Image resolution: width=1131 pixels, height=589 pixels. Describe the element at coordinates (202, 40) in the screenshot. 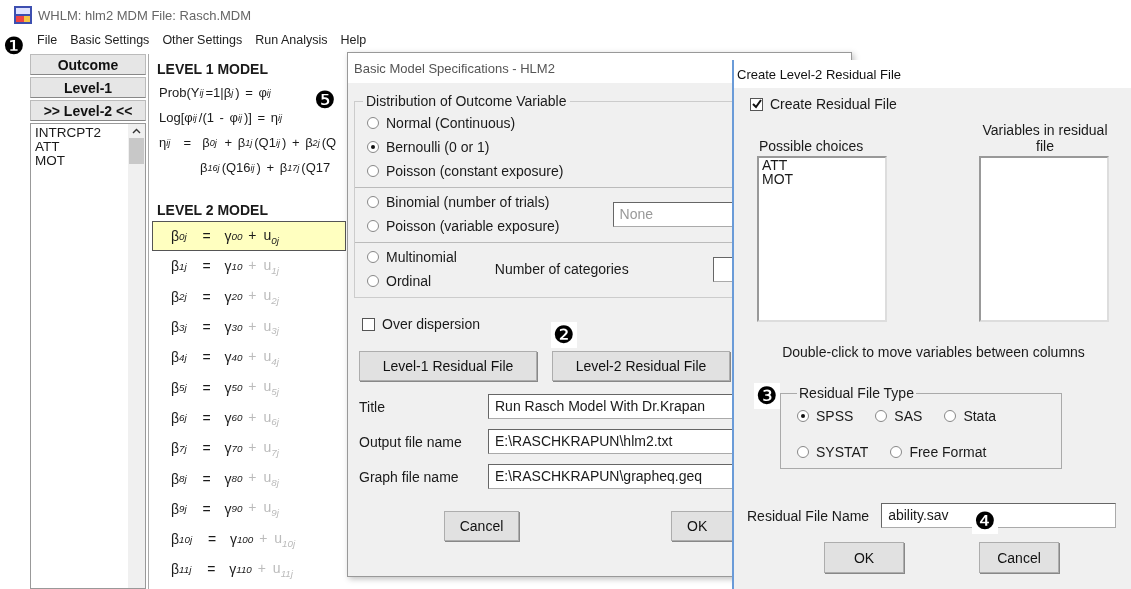

I see `menu-item: Other Settings` at that location.